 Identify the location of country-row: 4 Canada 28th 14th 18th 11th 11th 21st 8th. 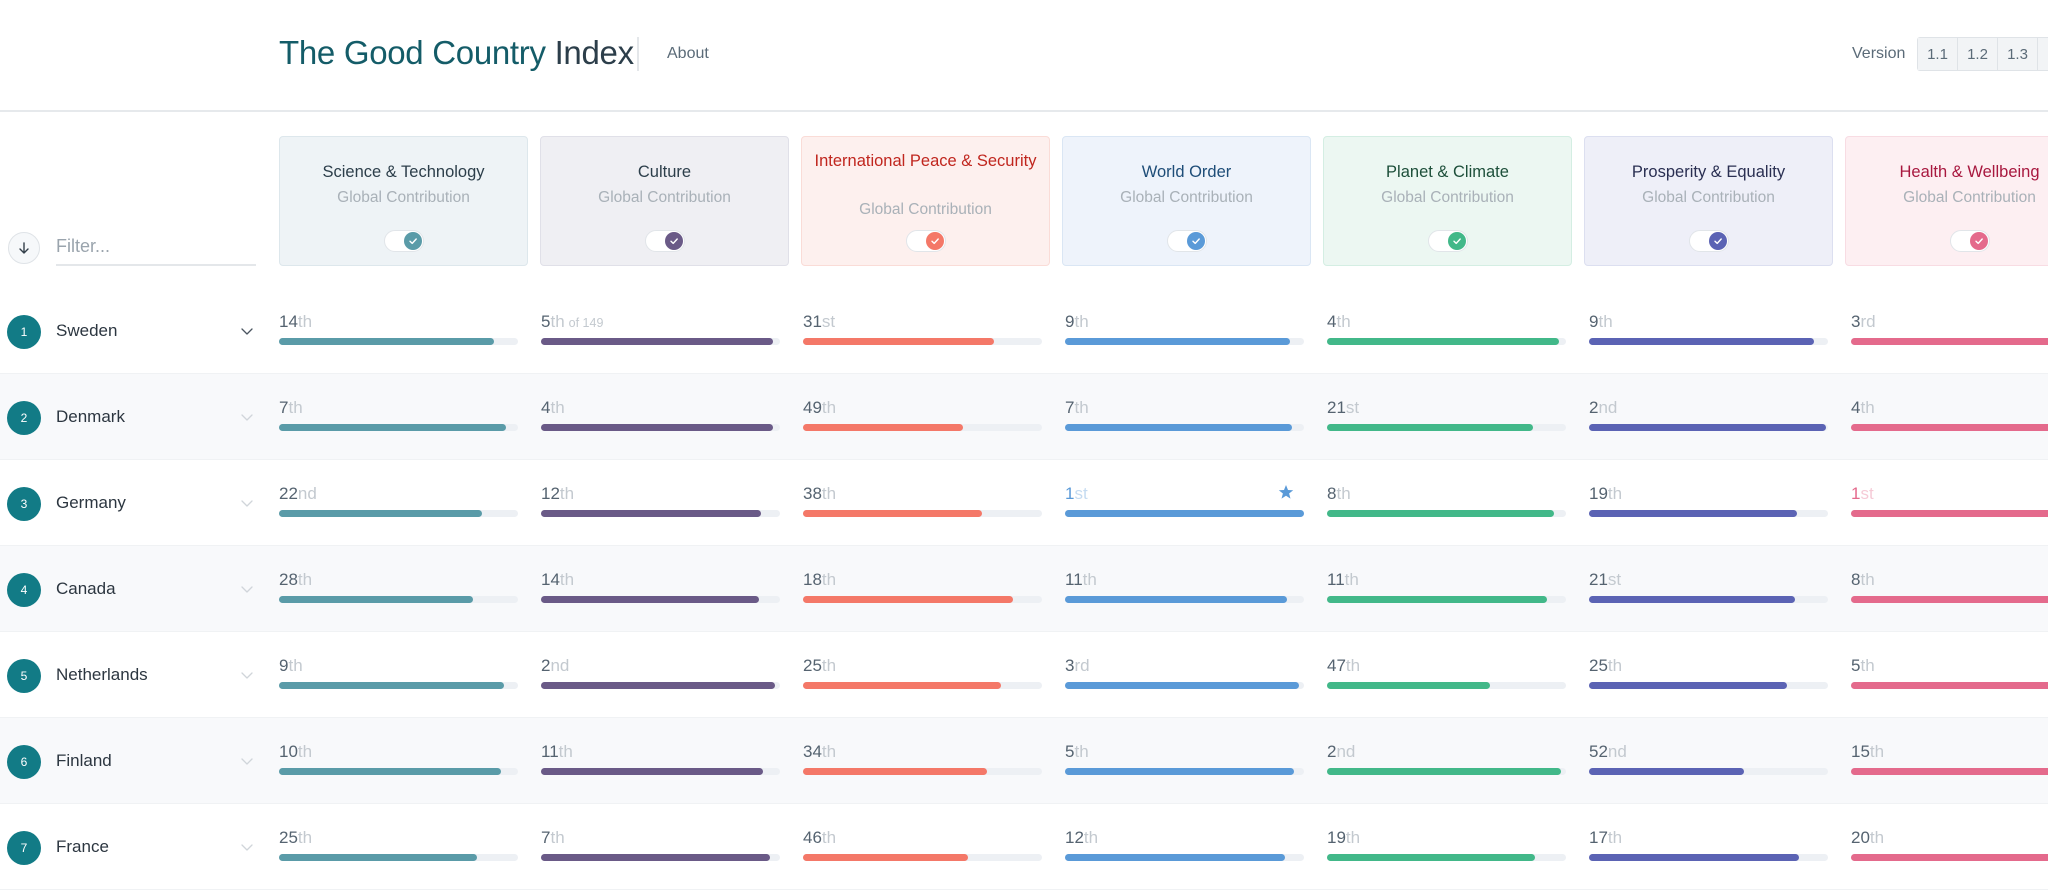
(1024, 589).